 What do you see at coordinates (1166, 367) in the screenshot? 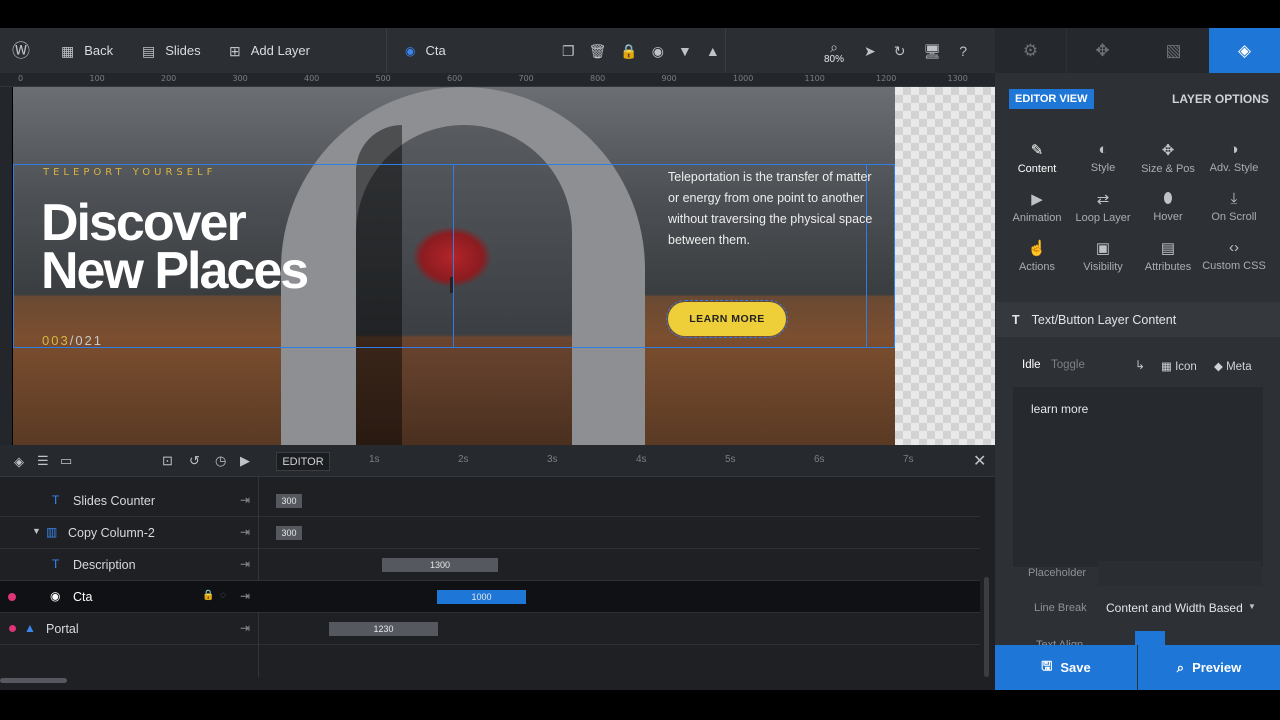
I see `grid-icon: ▦` at bounding box center [1166, 367].